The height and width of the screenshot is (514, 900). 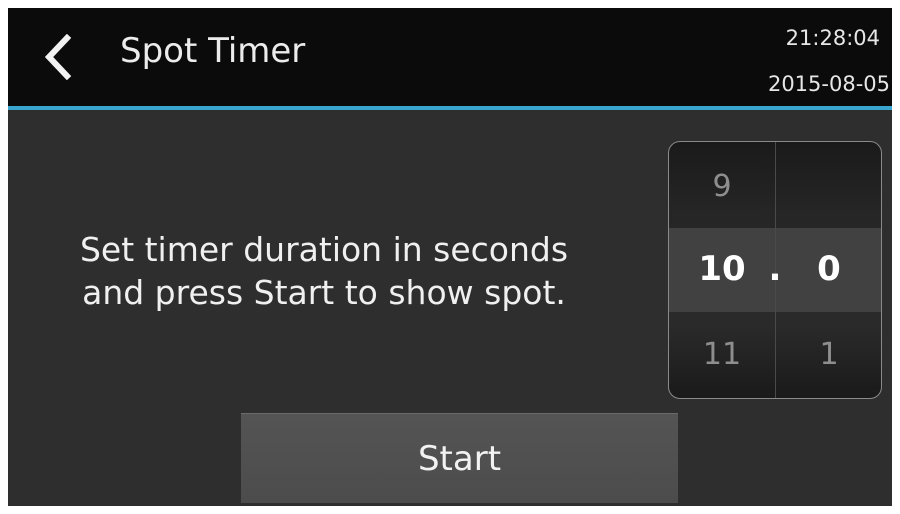 I want to click on clock-date: 2015-08-05, so click(x=828, y=84).